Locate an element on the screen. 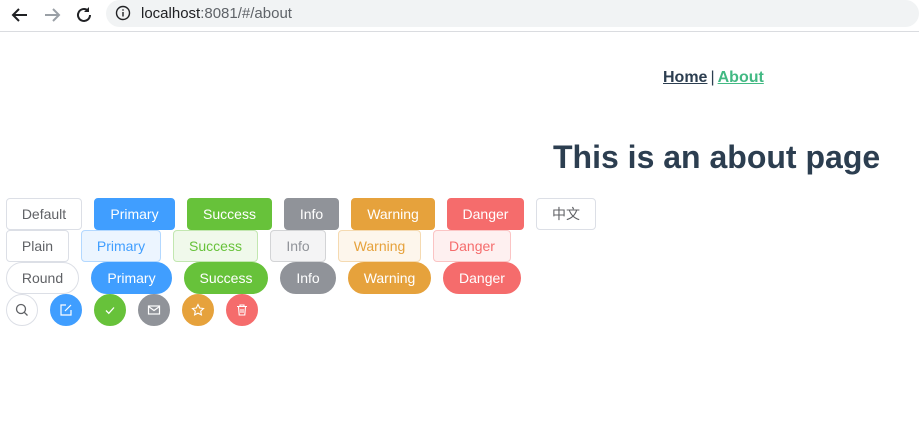  back-button is located at coordinates (20, 15).